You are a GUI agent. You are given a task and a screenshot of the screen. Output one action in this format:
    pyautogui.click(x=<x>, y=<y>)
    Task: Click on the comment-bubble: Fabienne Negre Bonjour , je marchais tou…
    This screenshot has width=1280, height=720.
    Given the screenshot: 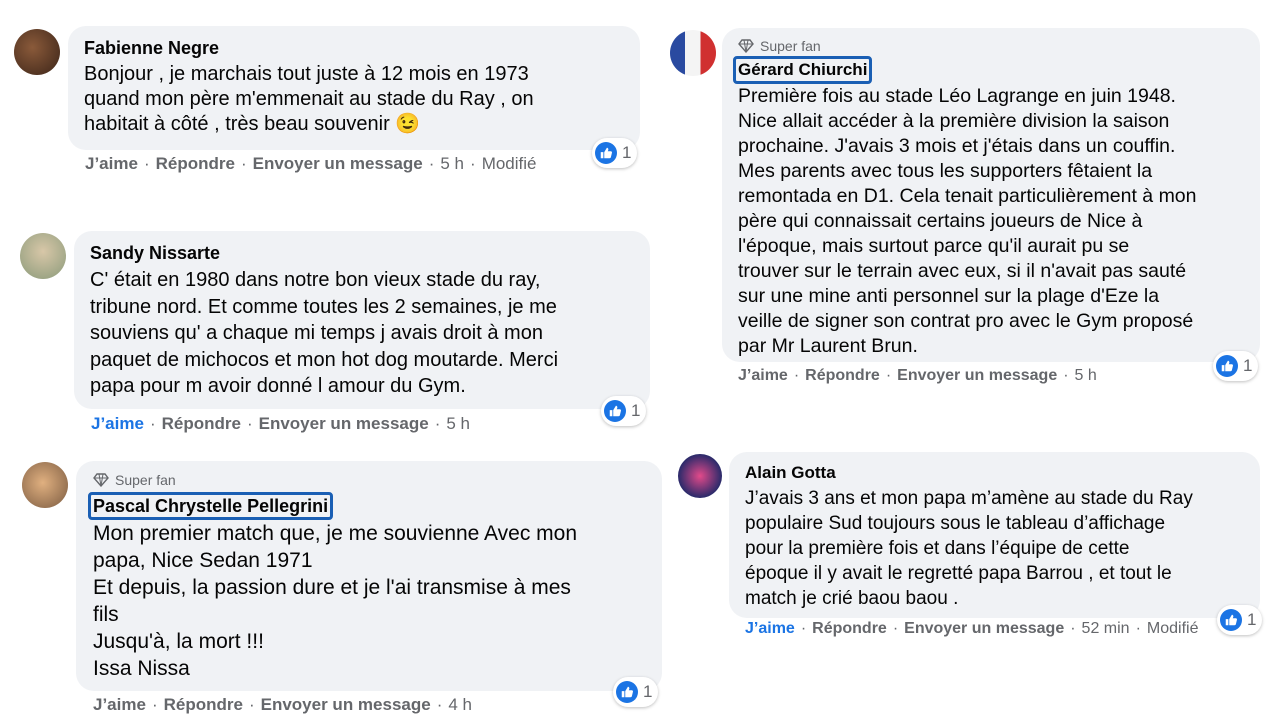 What is the action you would take?
    pyautogui.click(x=354, y=88)
    